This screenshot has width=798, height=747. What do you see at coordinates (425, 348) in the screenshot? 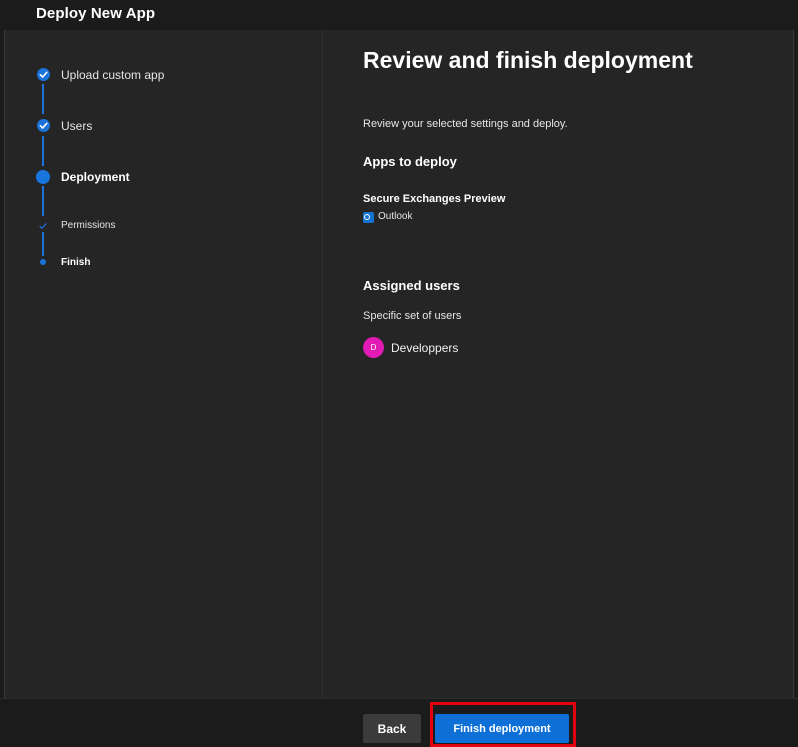
I see `group-name: Developpers` at bounding box center [425, 348].